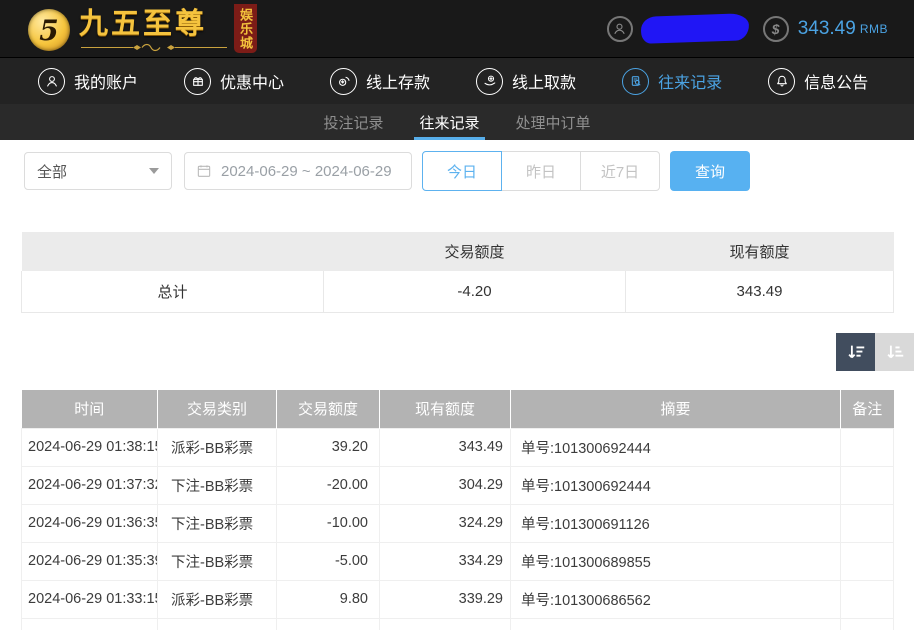  I want to click on cell-amount: -5.00, so click(328, 561).